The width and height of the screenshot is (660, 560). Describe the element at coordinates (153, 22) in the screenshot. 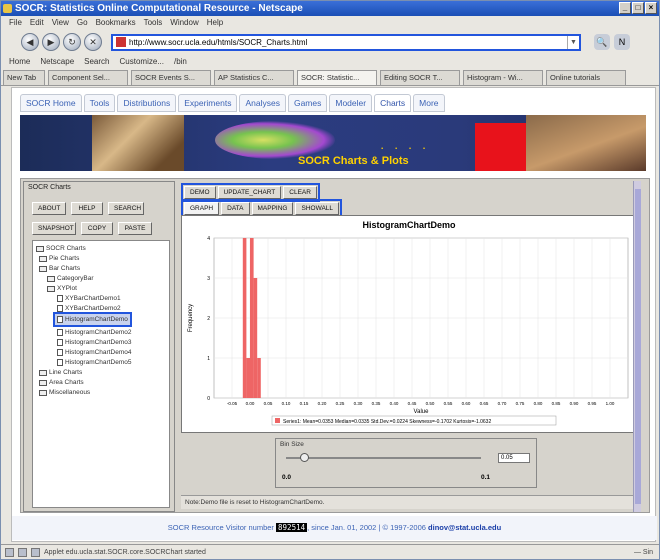

I see `menu-tools: Tools` at that location.